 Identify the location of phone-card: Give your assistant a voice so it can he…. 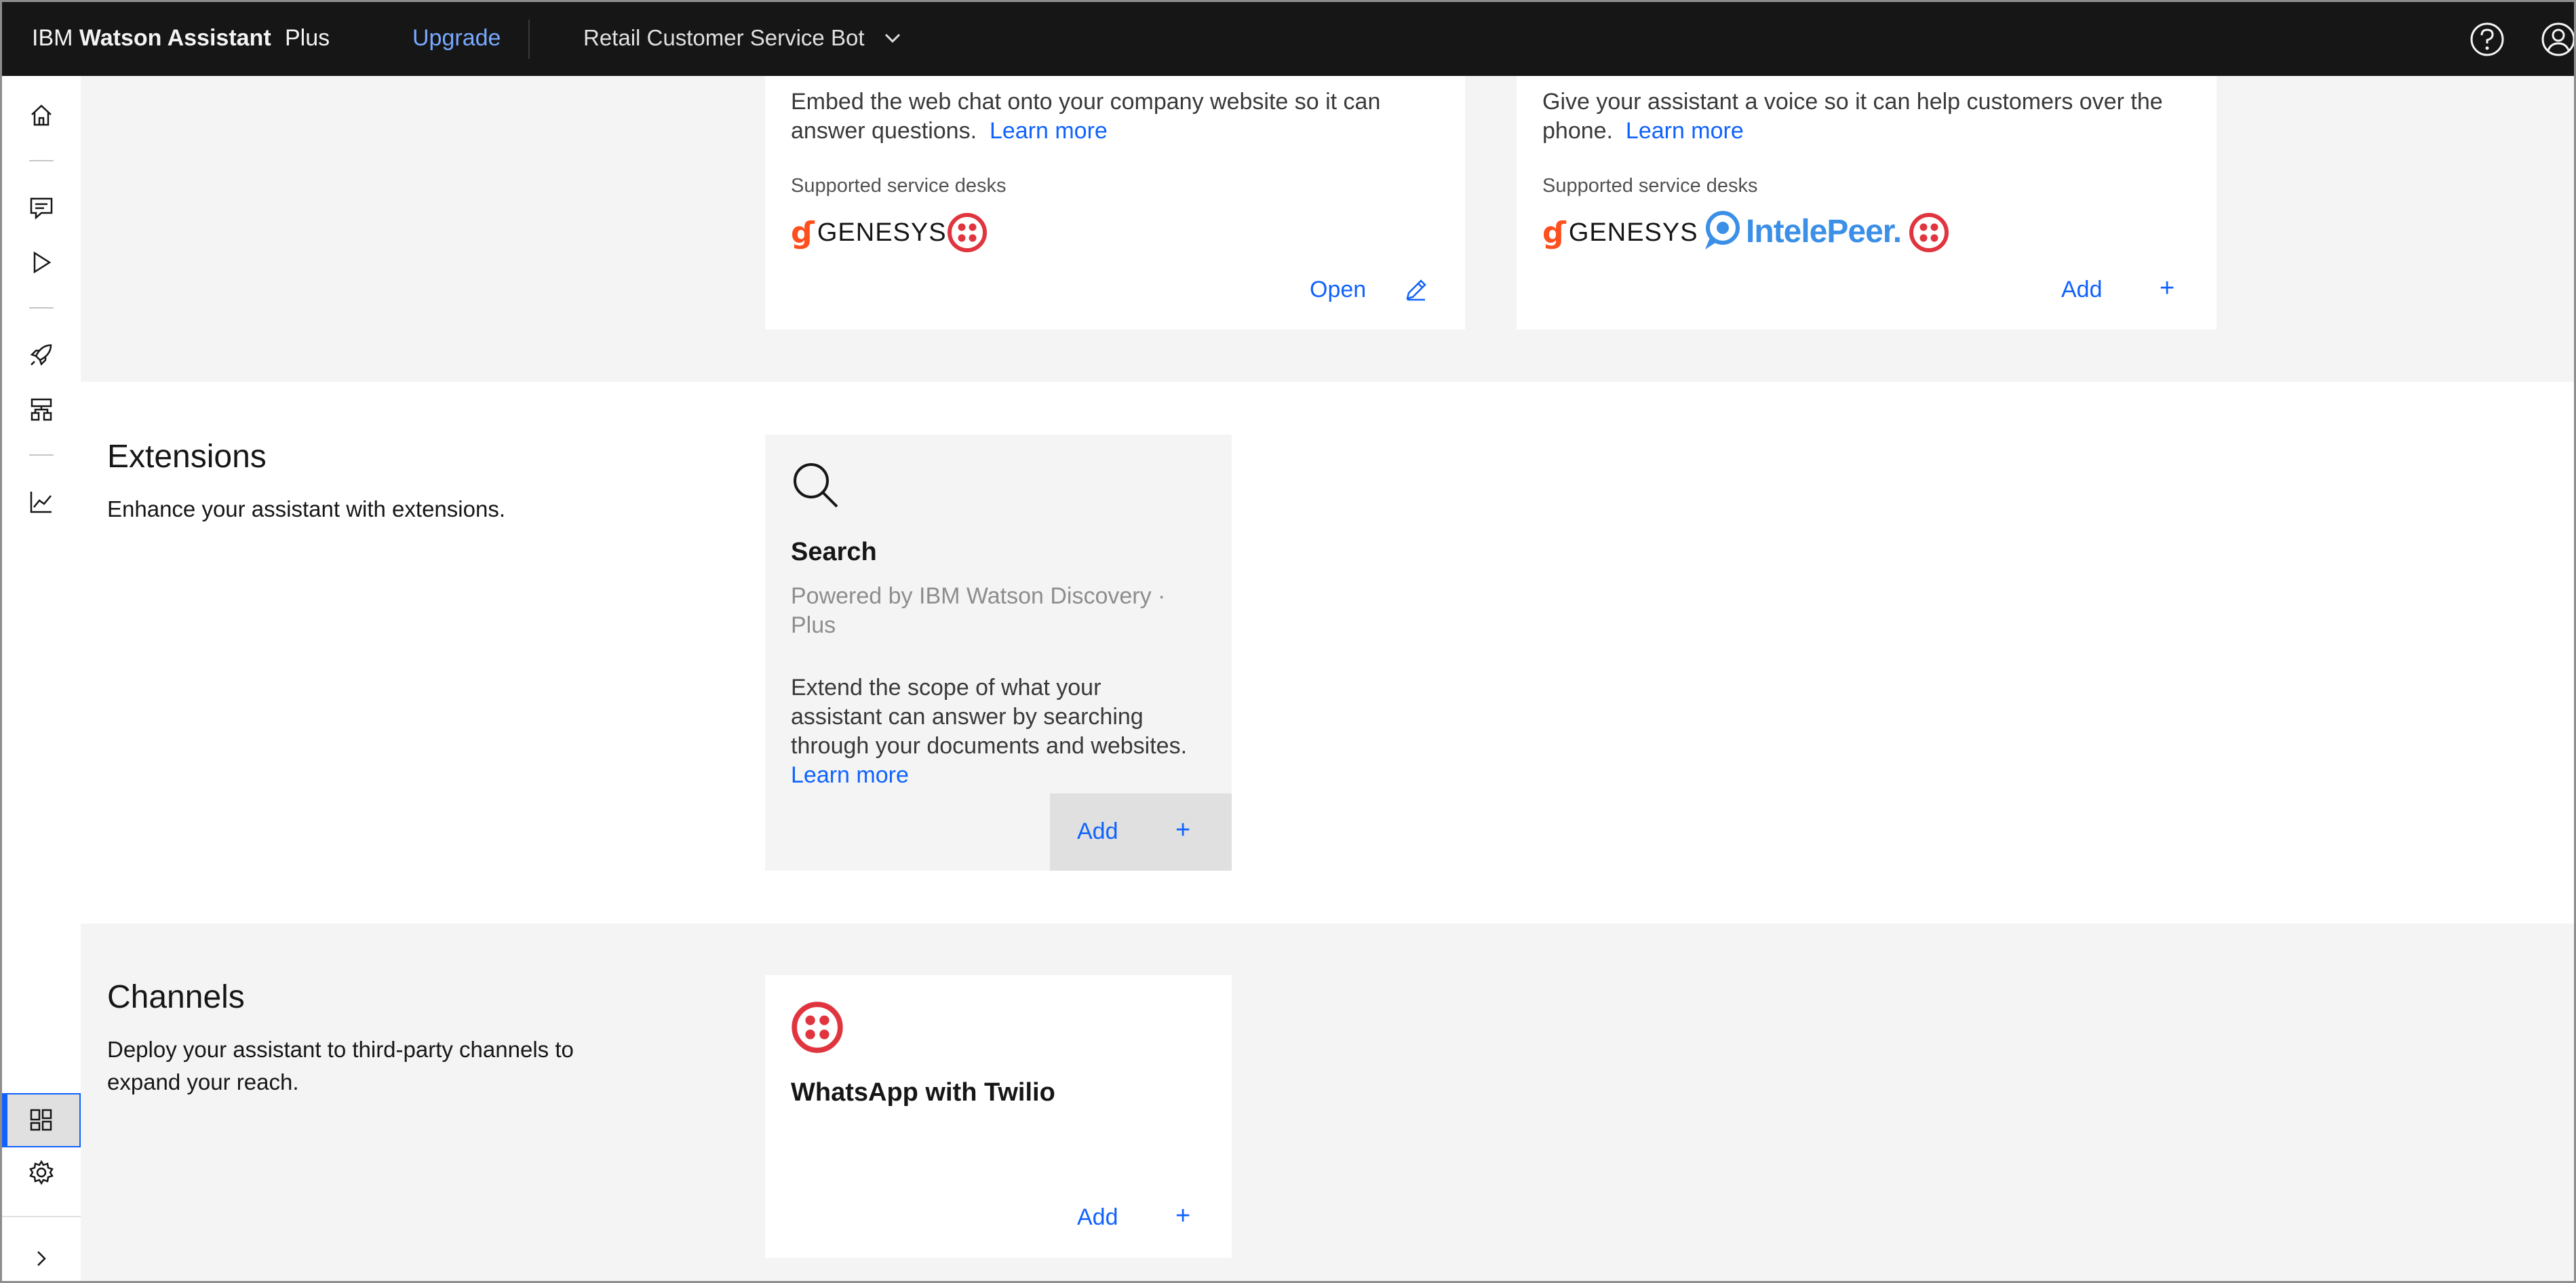
(1867, 203).